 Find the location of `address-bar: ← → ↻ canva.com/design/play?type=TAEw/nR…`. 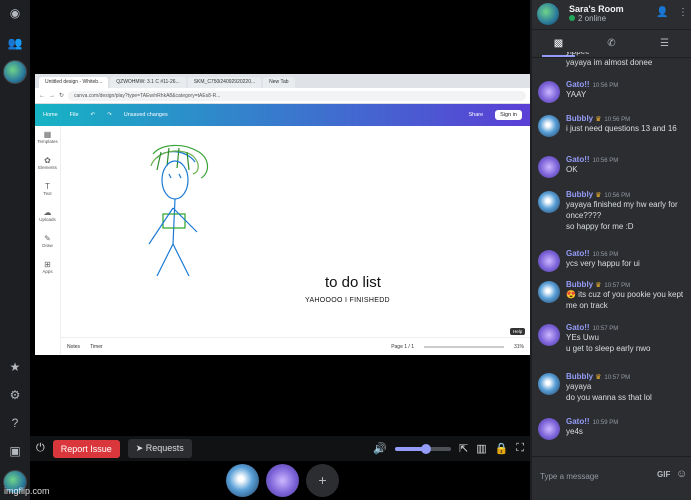

address-bar: ← → ↻ canva.com/design/play?type=TAEw/nR… is located at coordinates (282, 96).